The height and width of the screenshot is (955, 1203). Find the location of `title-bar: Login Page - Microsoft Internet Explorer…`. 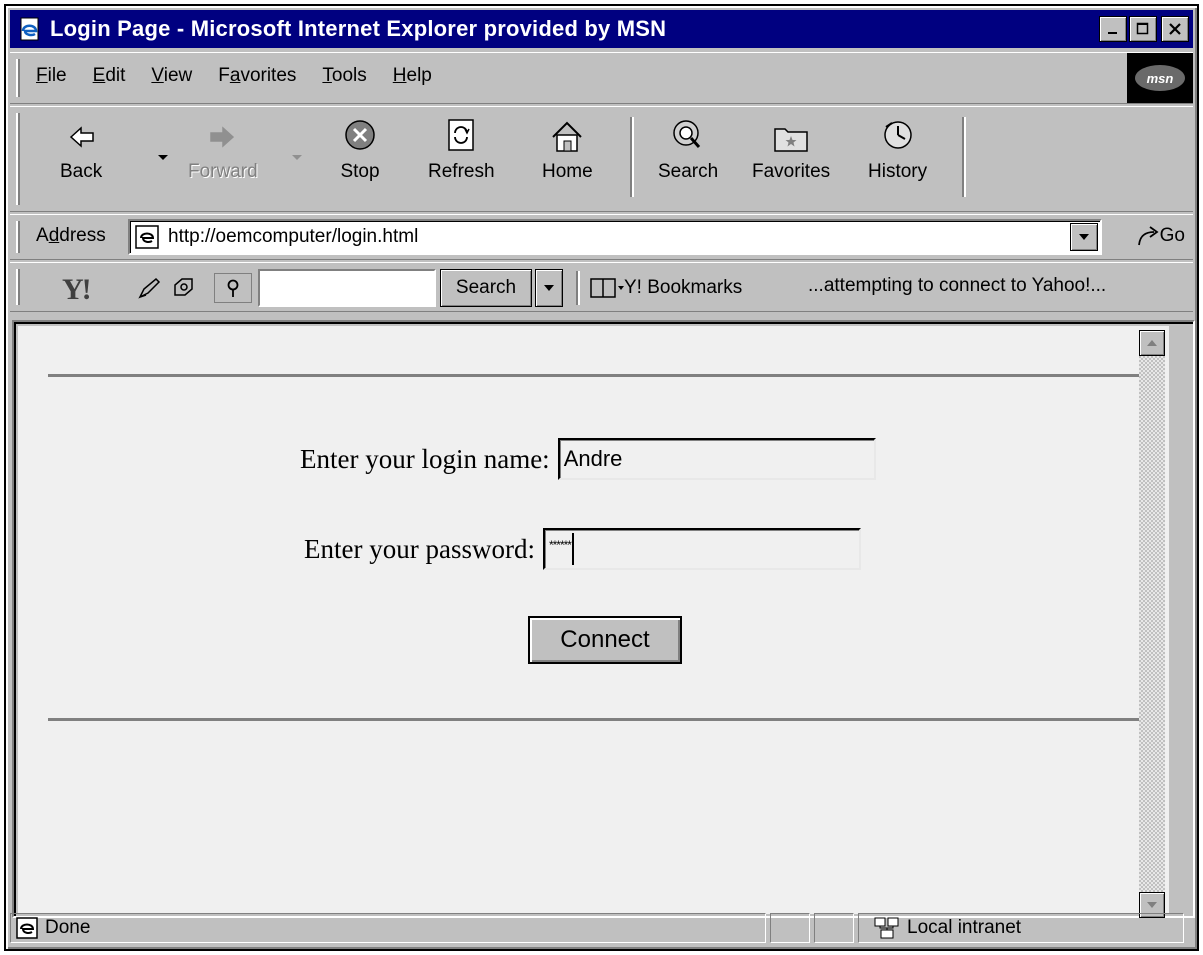

title-bar: Login Page - Microsoft Internet Explorer… is located at coordinates (601, 29).